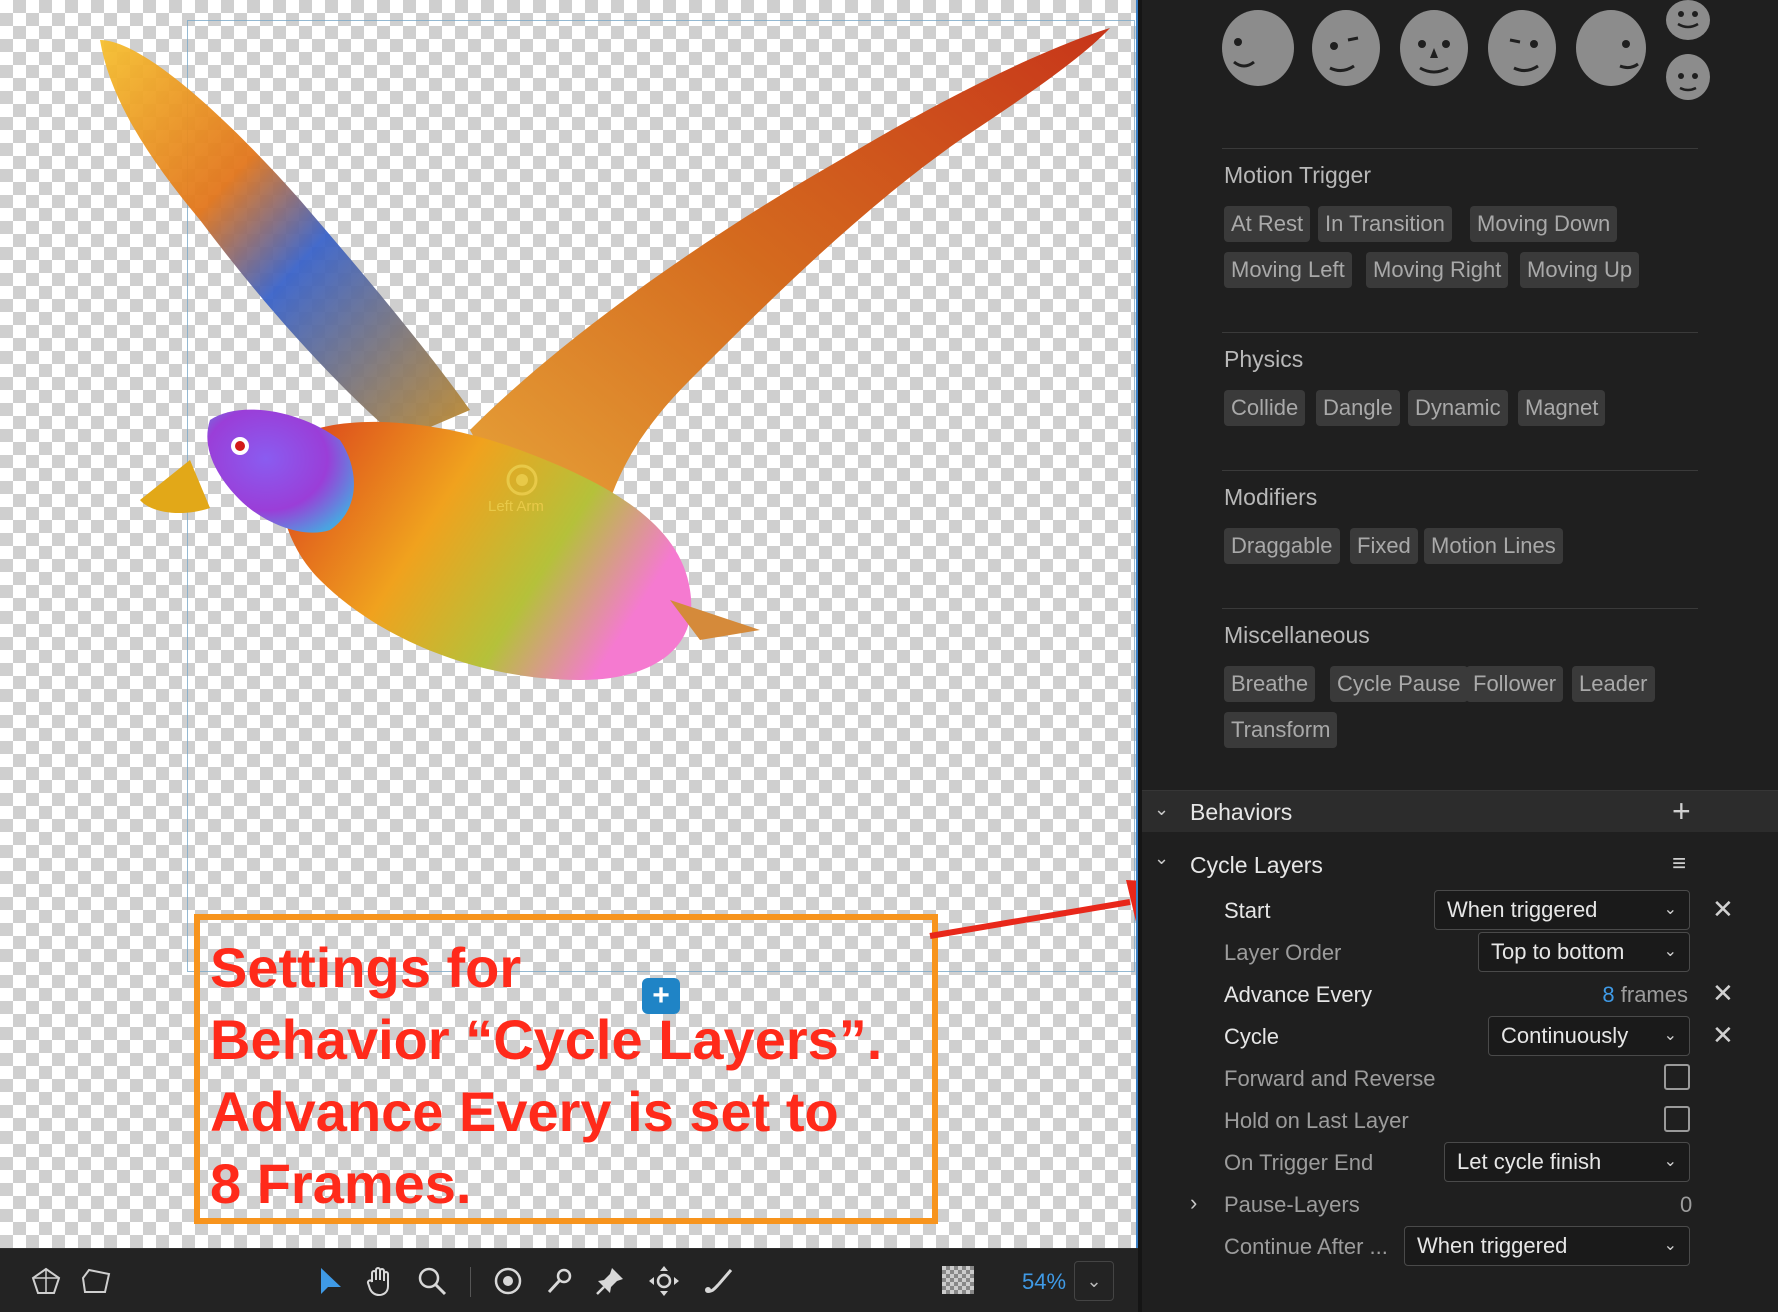  What do you see at coordinates (1688, 20) in the screenshot?
I see `face-up-icon` at bounding box center [1688, 20].